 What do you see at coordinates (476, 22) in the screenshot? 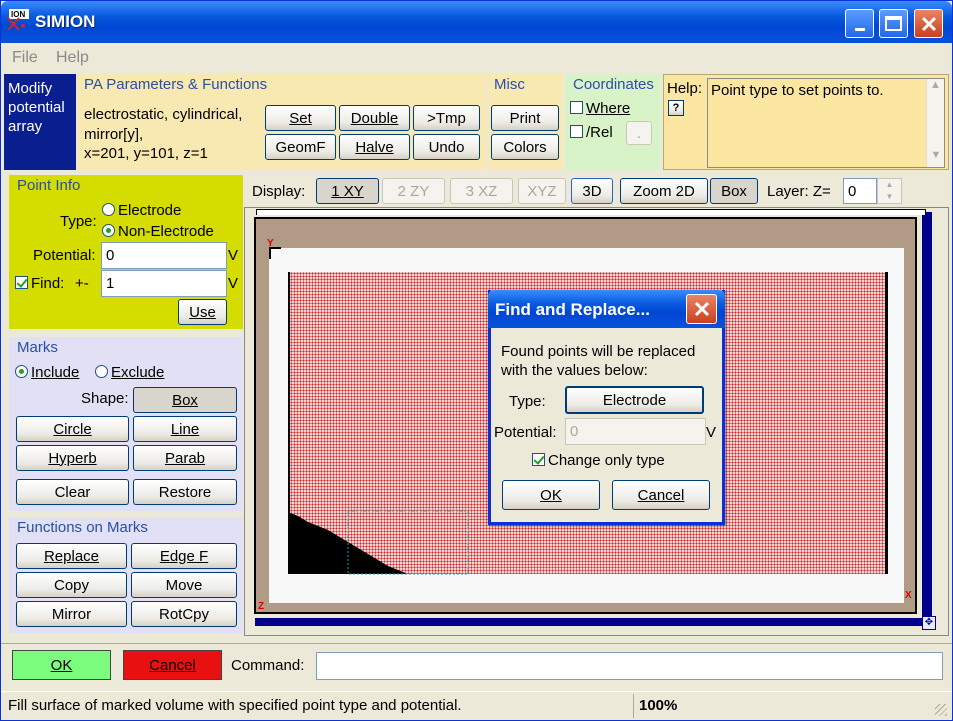
I see `title-bar: ION SIMION` at bounding box center [476, 22].